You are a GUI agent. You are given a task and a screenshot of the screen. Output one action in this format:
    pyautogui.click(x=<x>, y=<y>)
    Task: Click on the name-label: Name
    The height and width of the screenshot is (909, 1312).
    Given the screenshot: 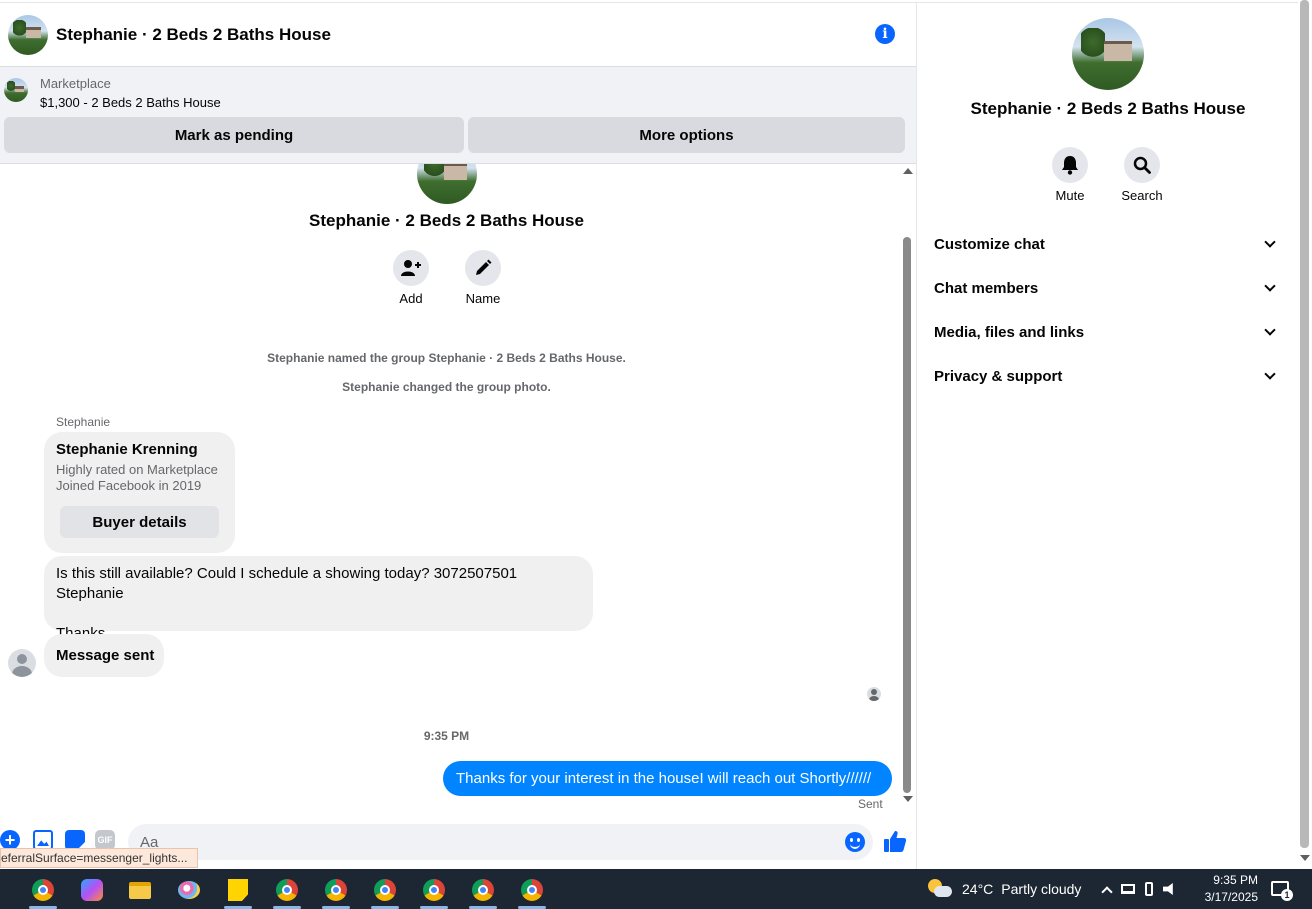 What is the action you would take?
    pyautogui.click(x=483, y=298)
    